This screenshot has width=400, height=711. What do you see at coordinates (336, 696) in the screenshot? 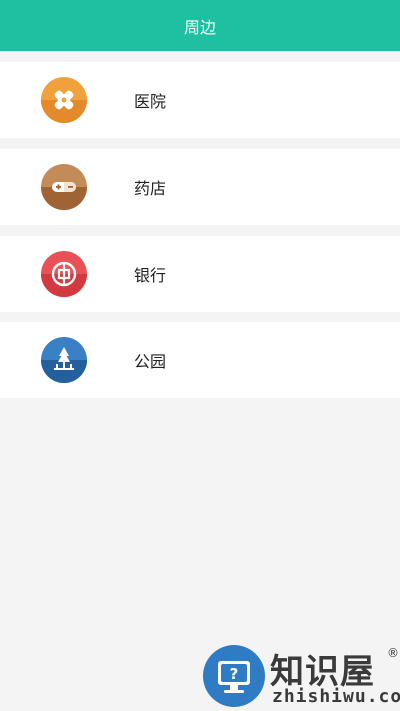
I see `watermark-domain: zhishiwu.com` at bounding box center [336, 696].